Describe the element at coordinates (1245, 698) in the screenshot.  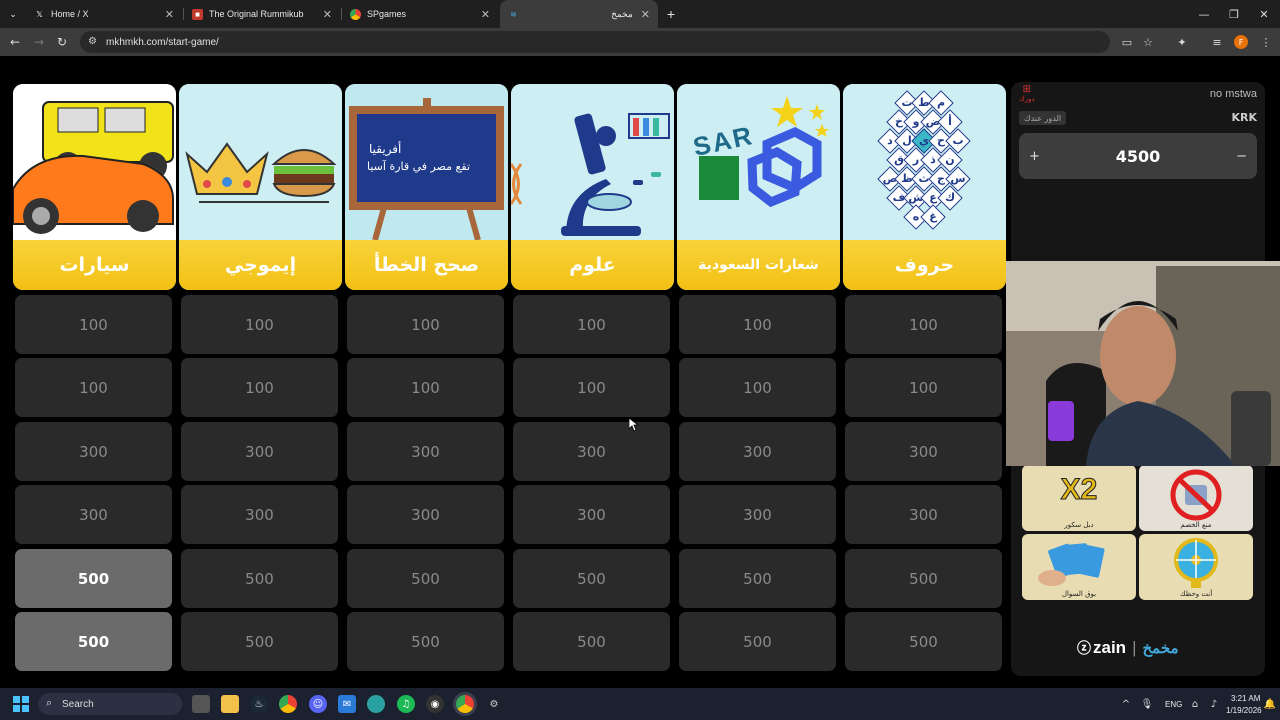
I see `clock-time: 3:21 AM` at that location.